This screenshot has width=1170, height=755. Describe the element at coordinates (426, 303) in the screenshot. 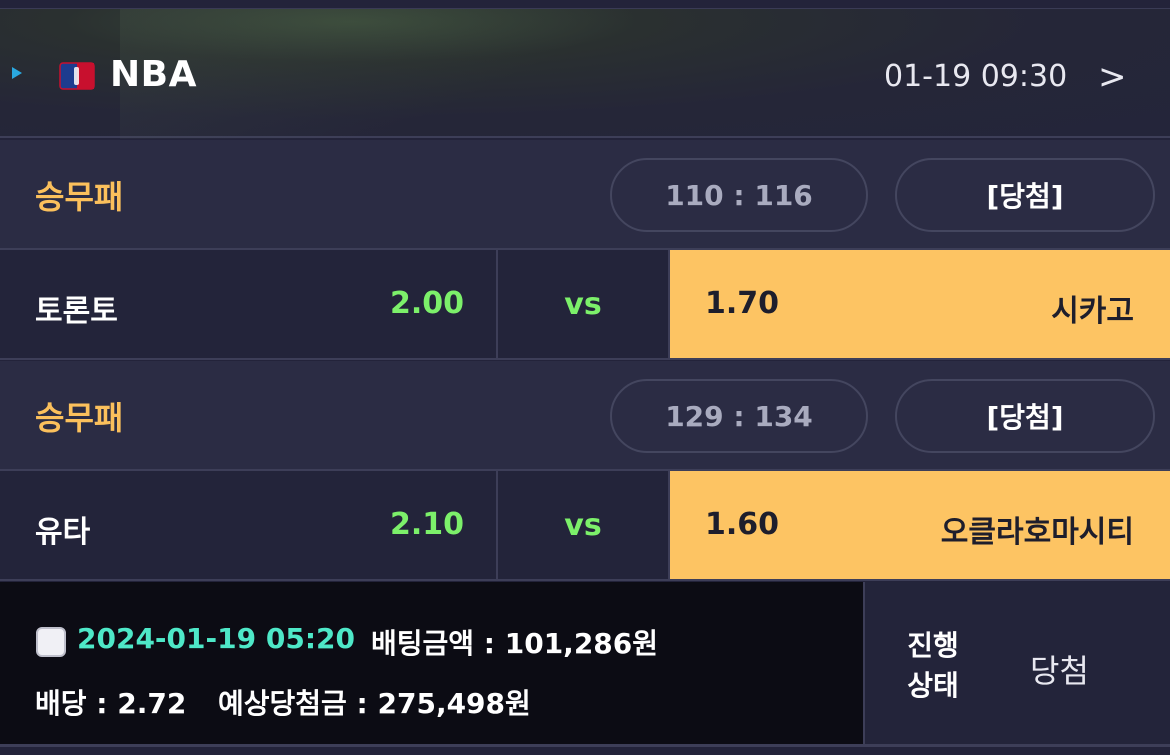

I see `home-odds-value: 2.00` at that location.